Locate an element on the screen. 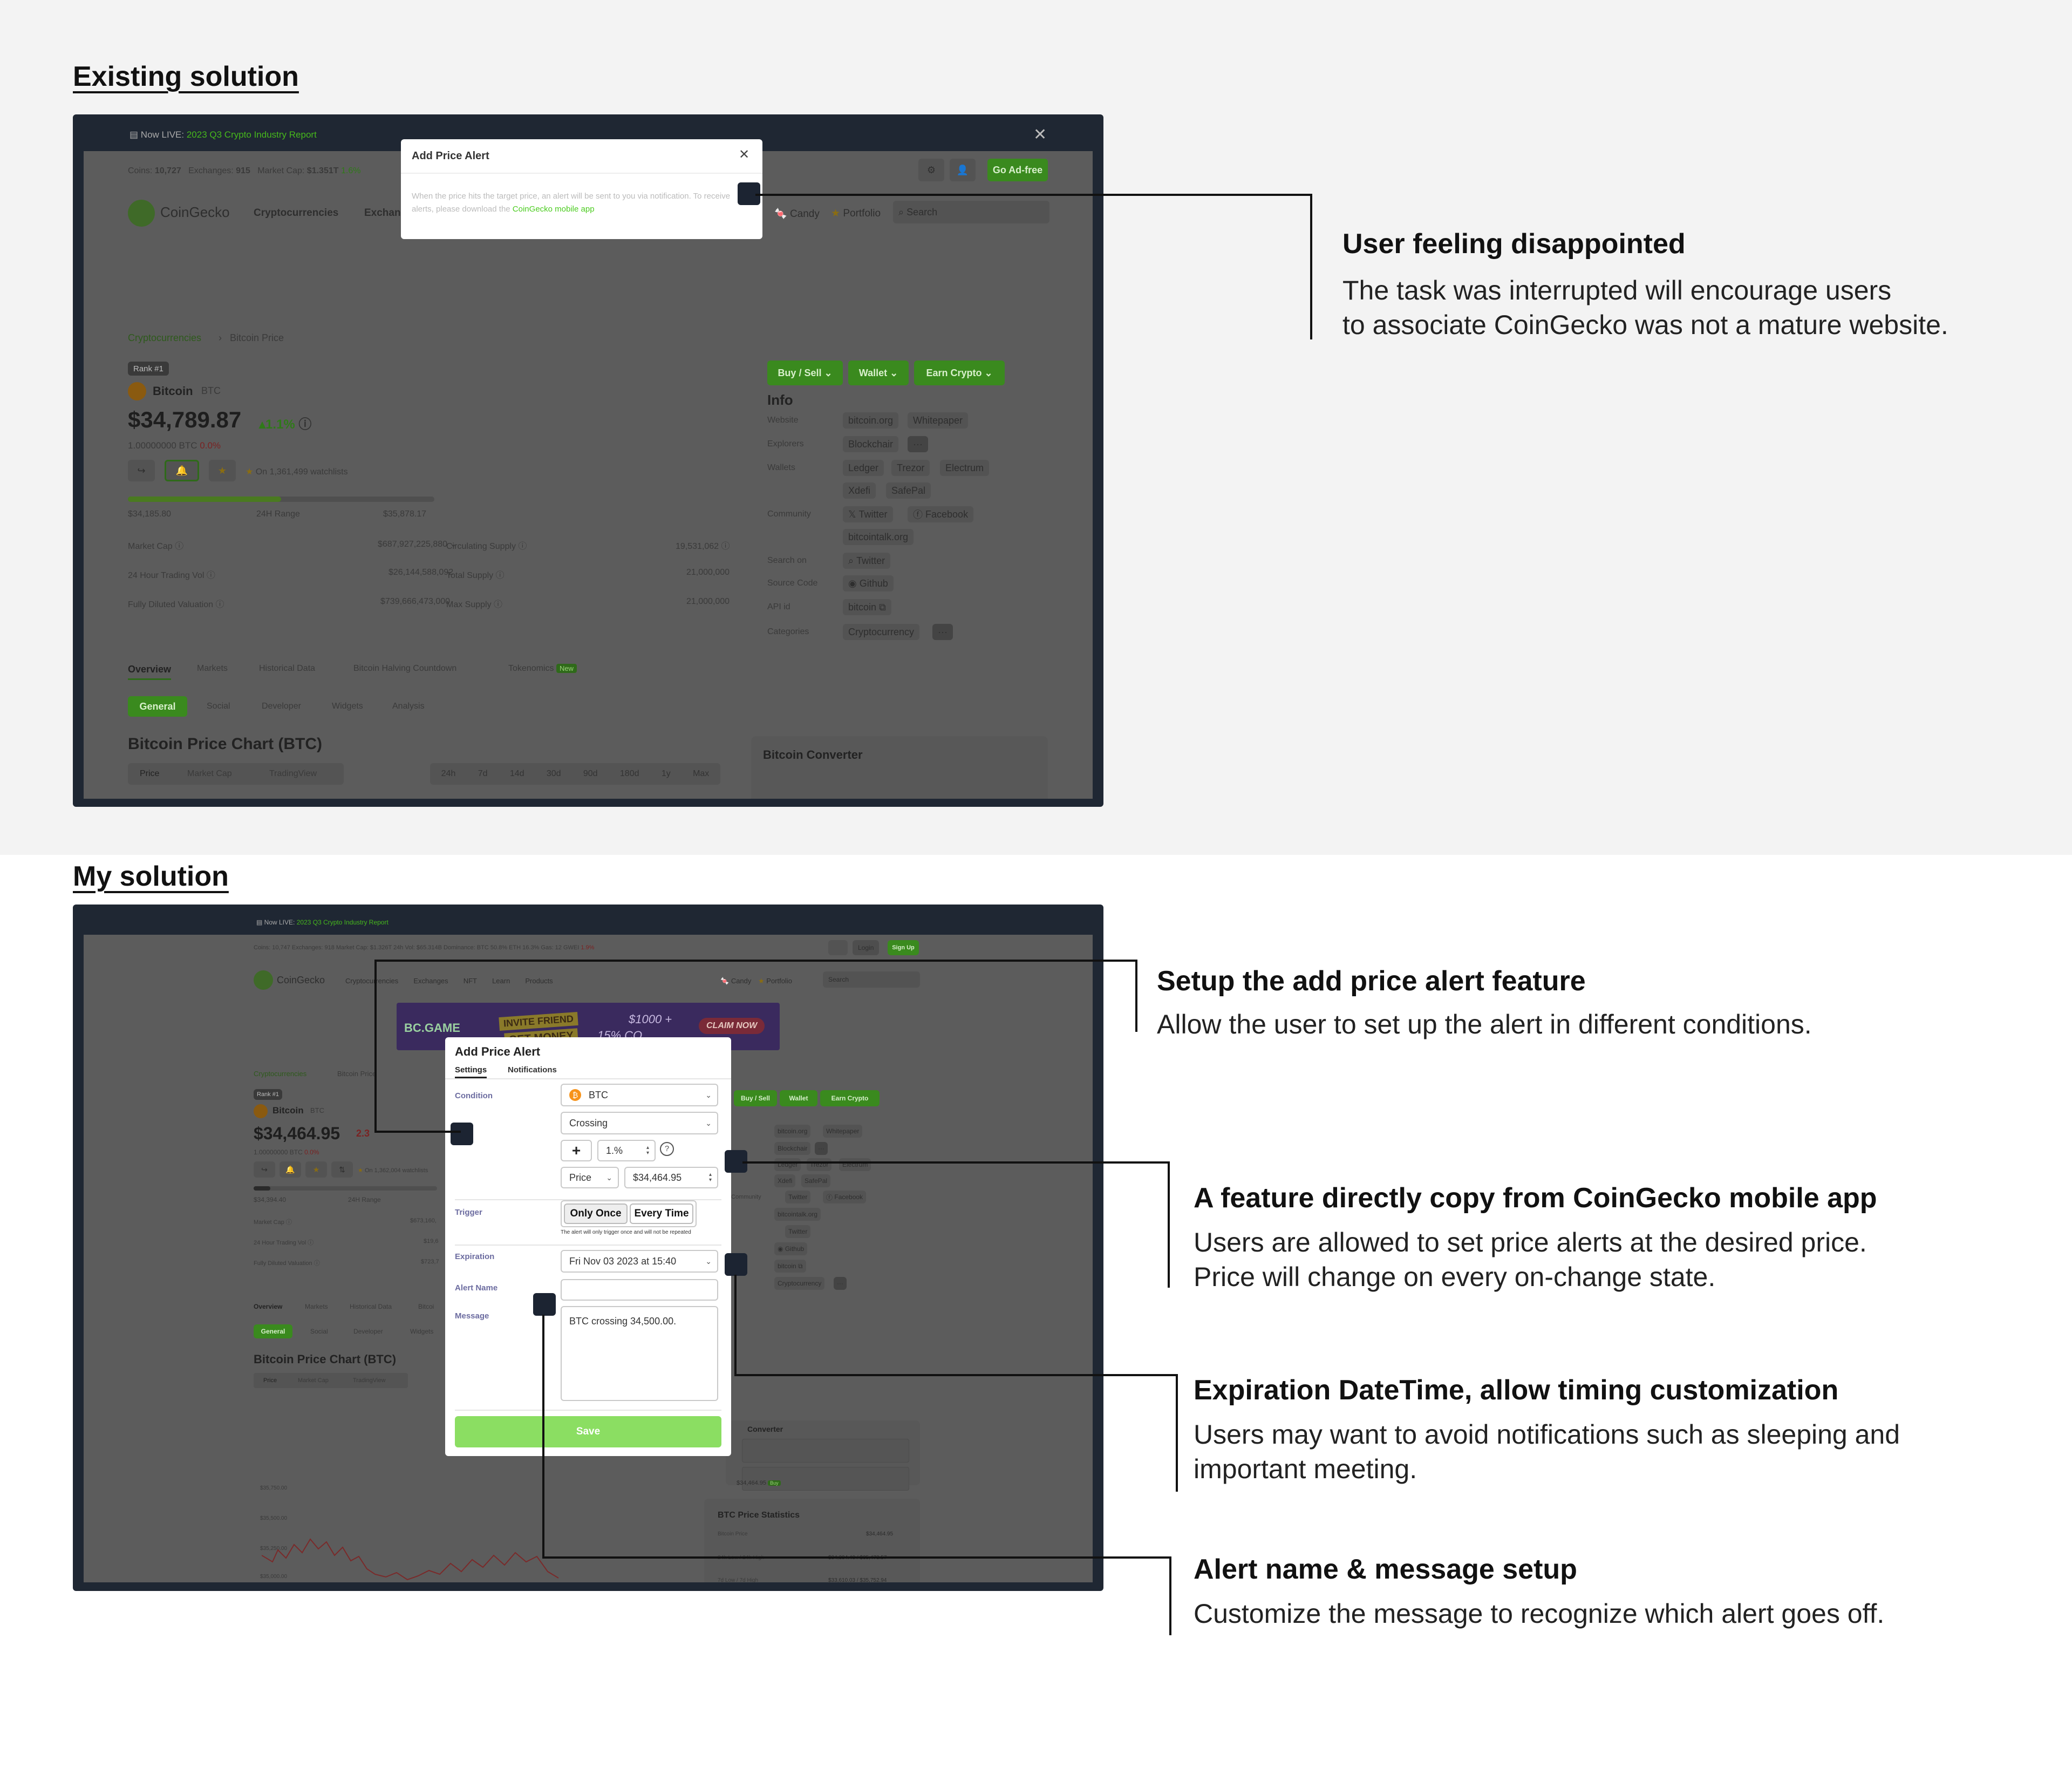  trade-icon: ⇅ is located at coordinates (342, 1169).